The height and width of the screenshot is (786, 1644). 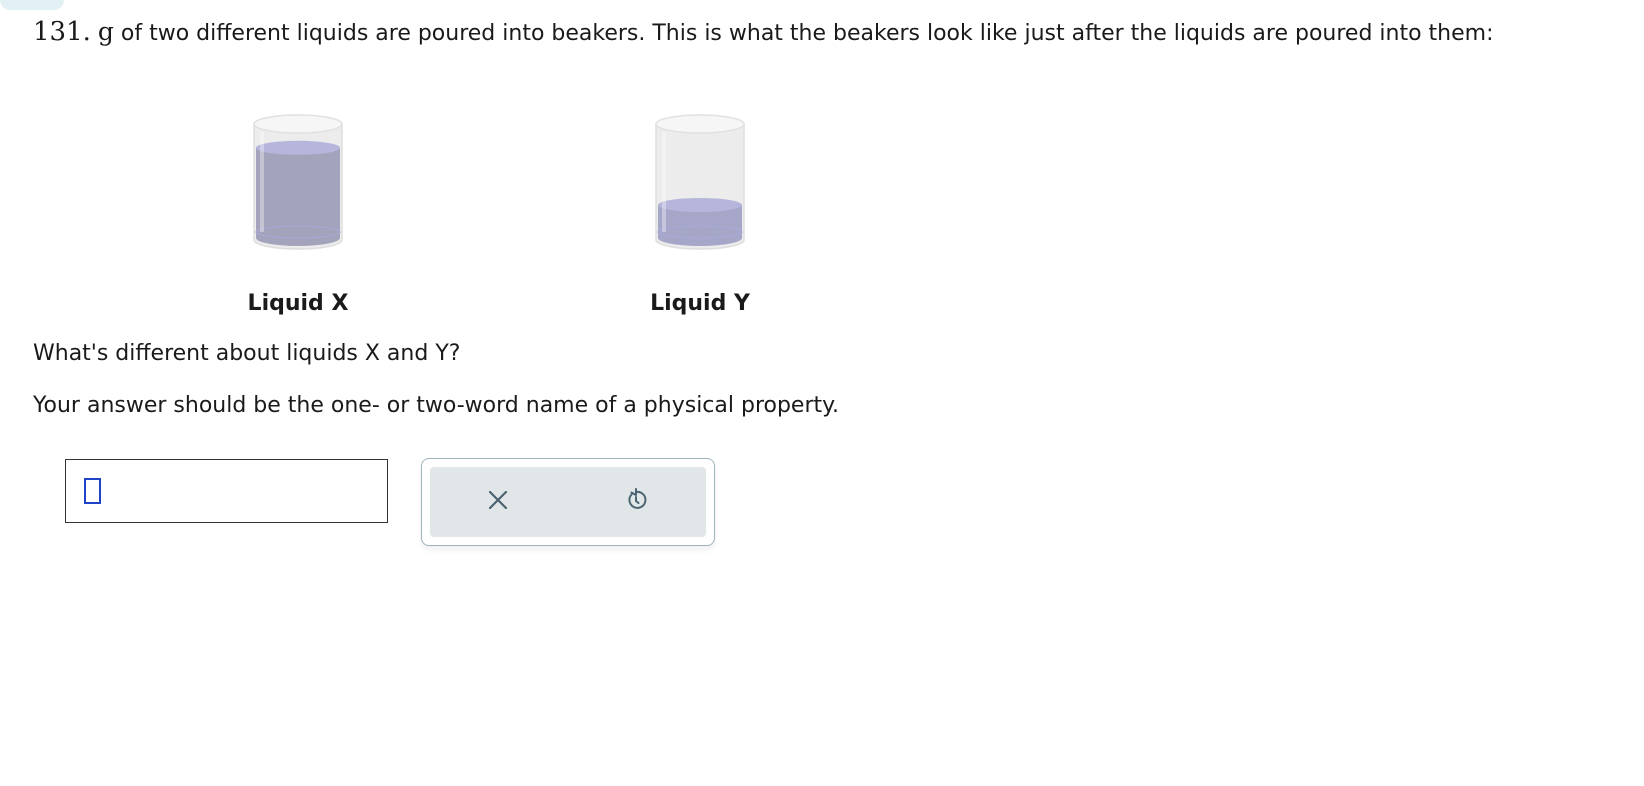 I want to click on undo-icon, so click(x=636, y=502).